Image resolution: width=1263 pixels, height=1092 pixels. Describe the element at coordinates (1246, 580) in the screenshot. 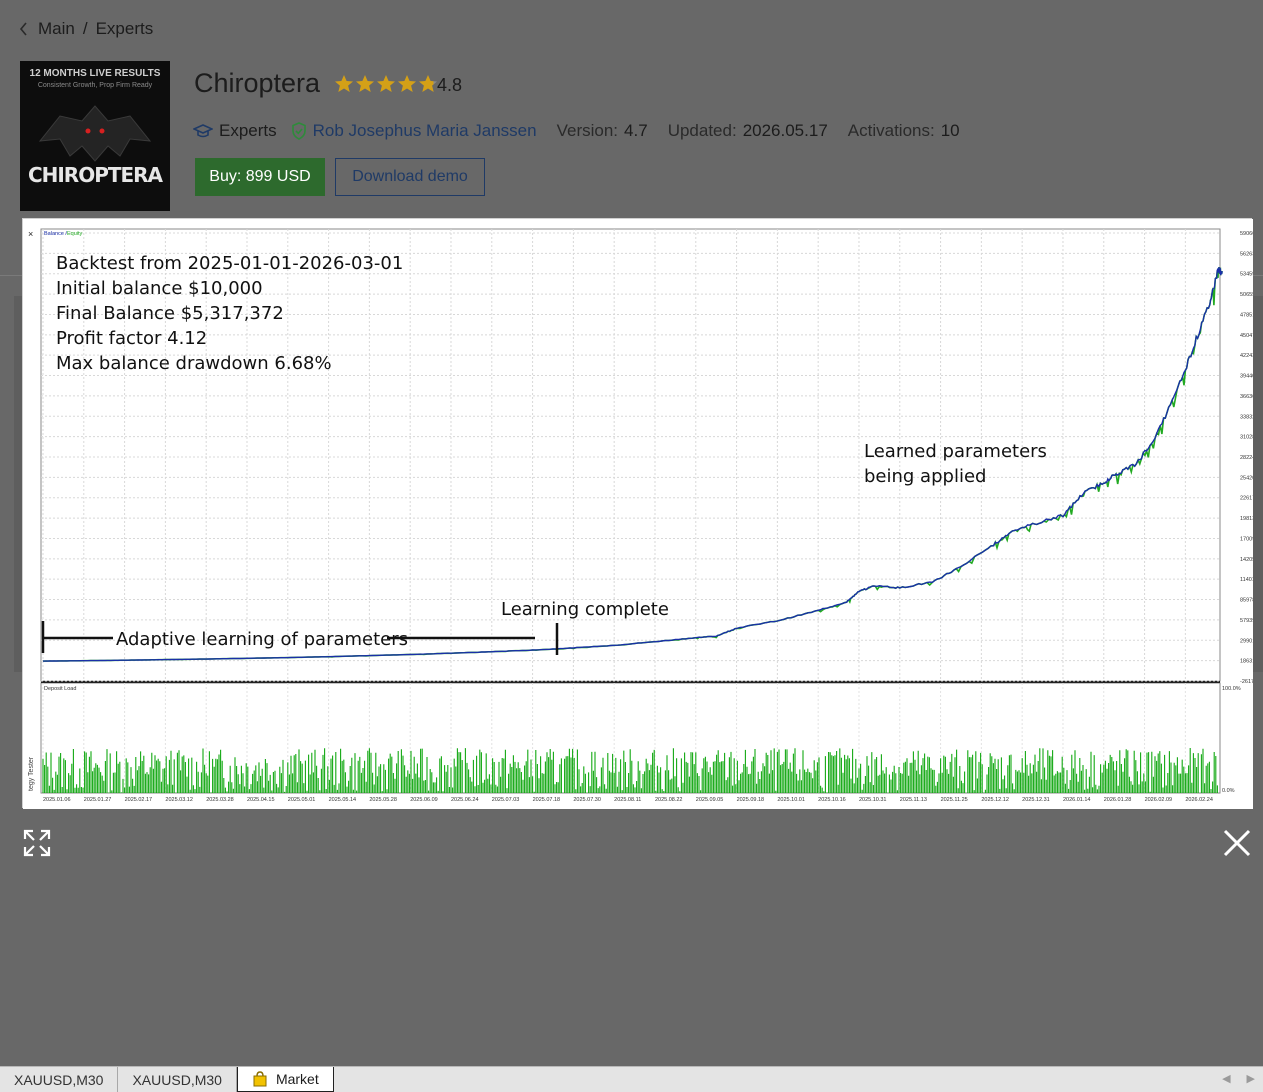

I see `y-tick-label: 1140167` at that location.